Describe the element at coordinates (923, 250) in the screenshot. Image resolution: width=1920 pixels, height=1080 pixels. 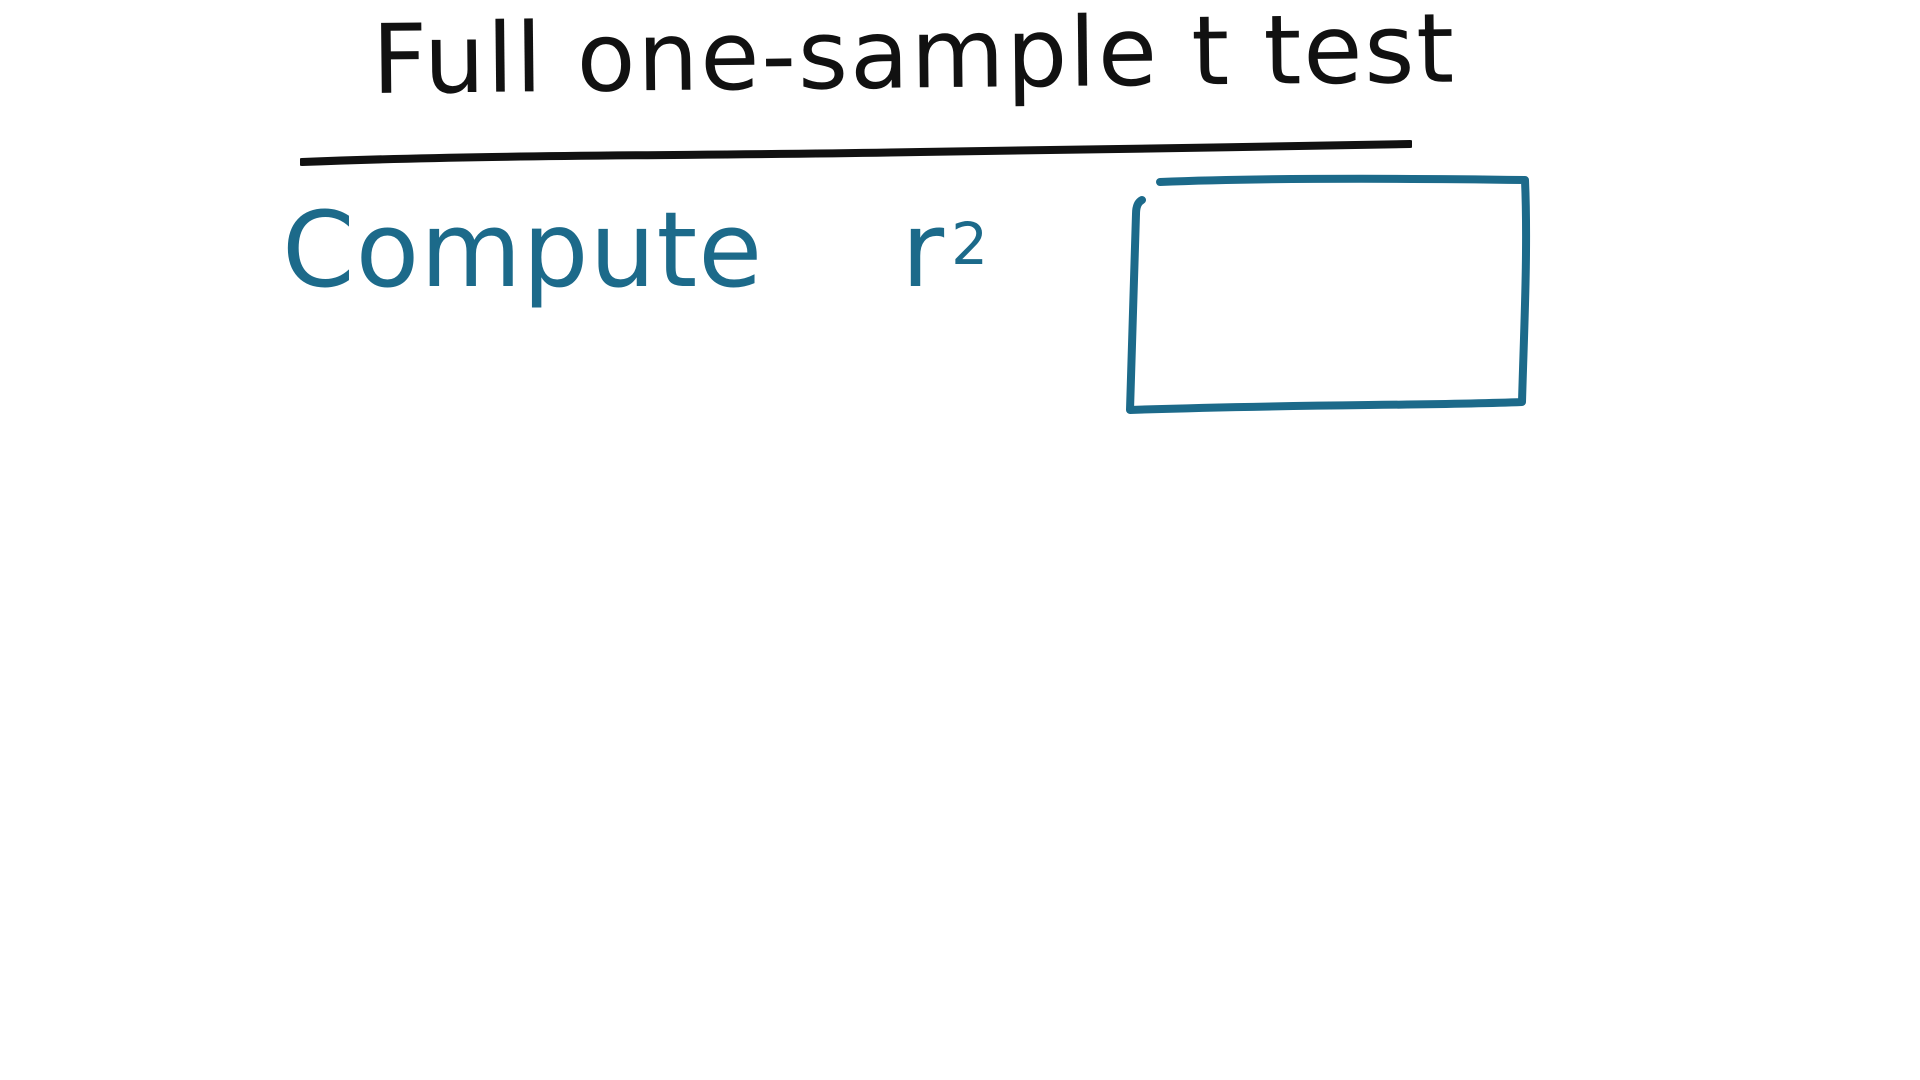
I see `r-symbol: r` at that location.